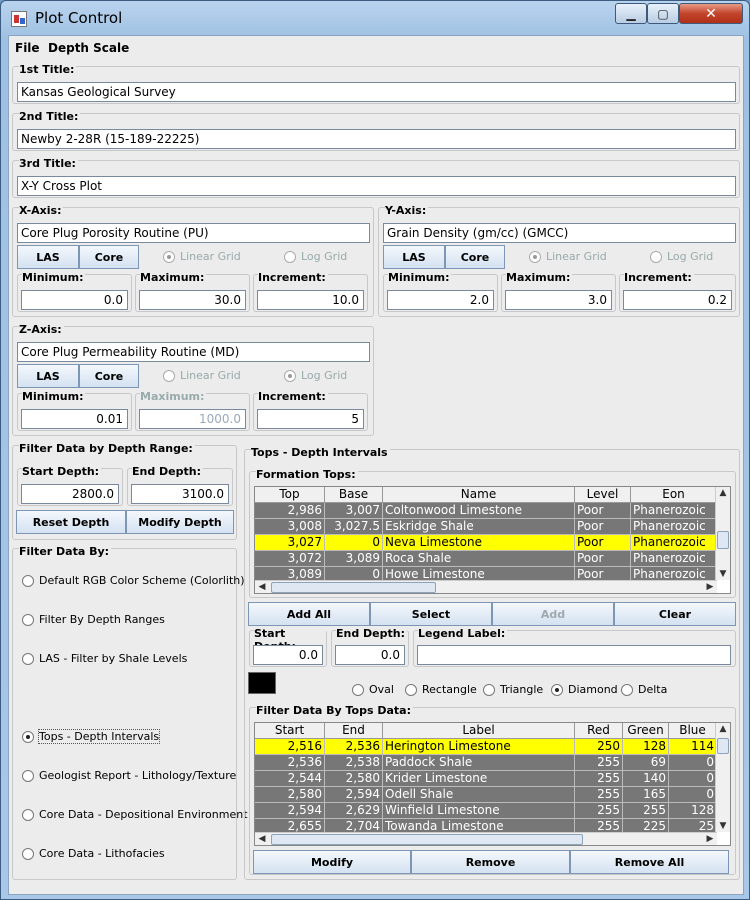  What do you see at coordinates (315, 375) in the screenshot?
I see `z-log-grid-radio: Log Grid` at bounding box center [315, 375].